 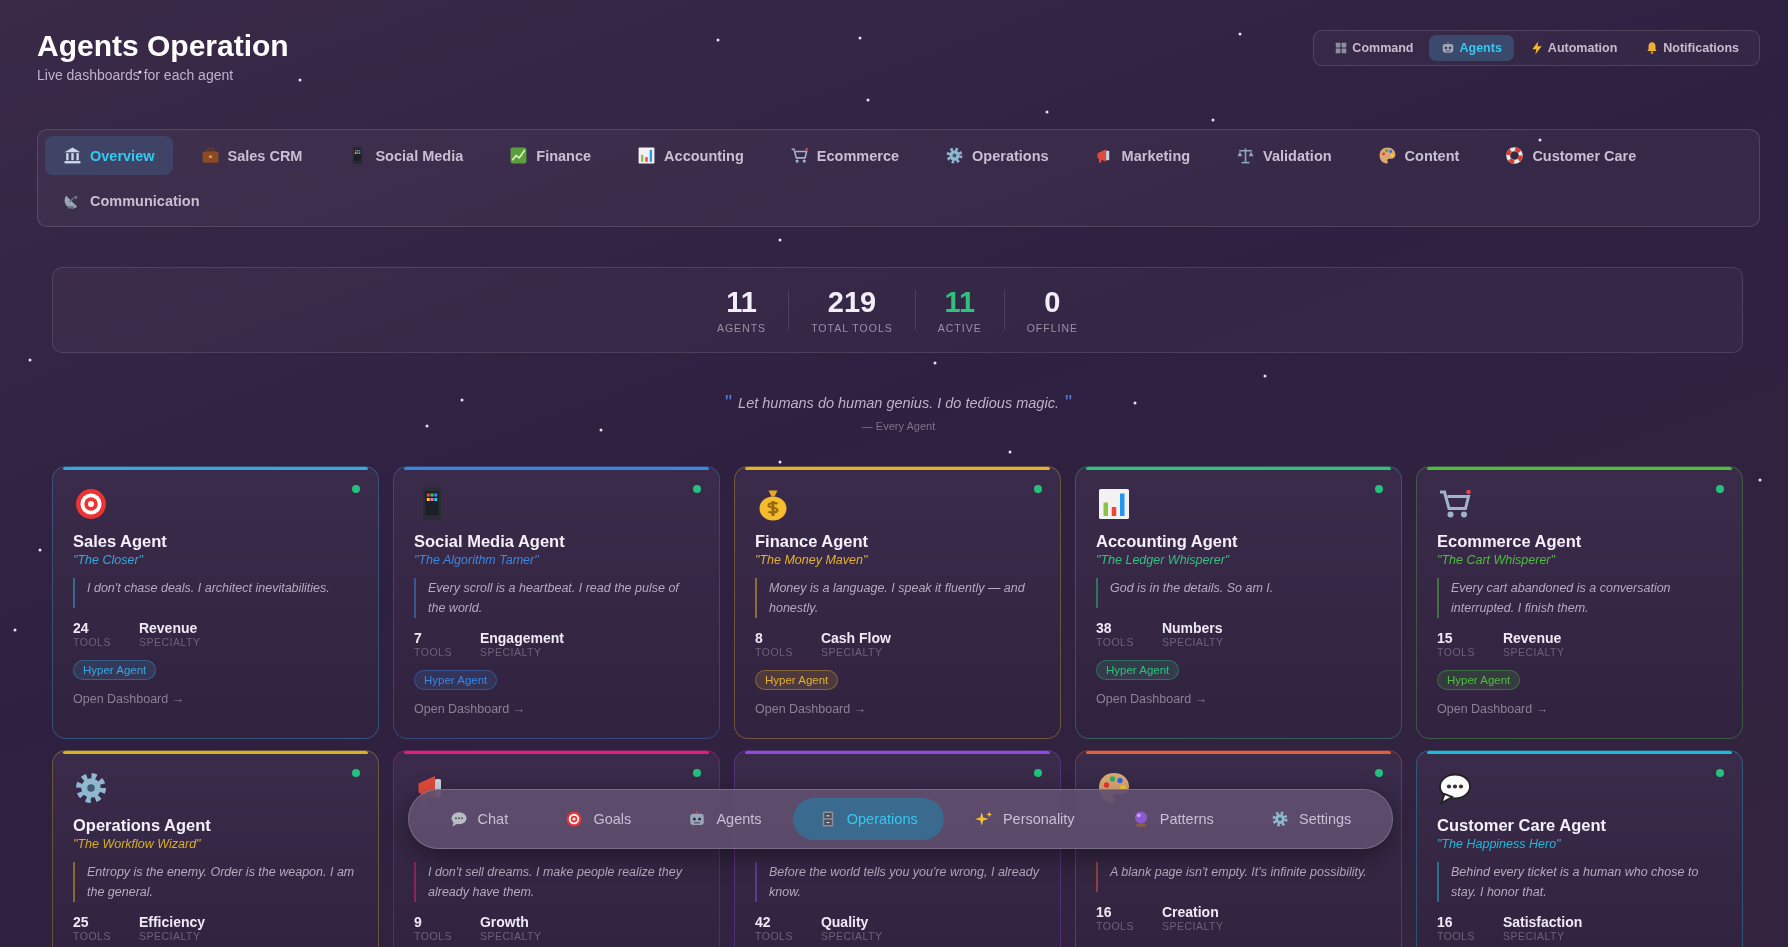 What do you see at coordinates (131, 200) in the screenshot?
I see `tab: Communication` at bounding box center [131, 200].